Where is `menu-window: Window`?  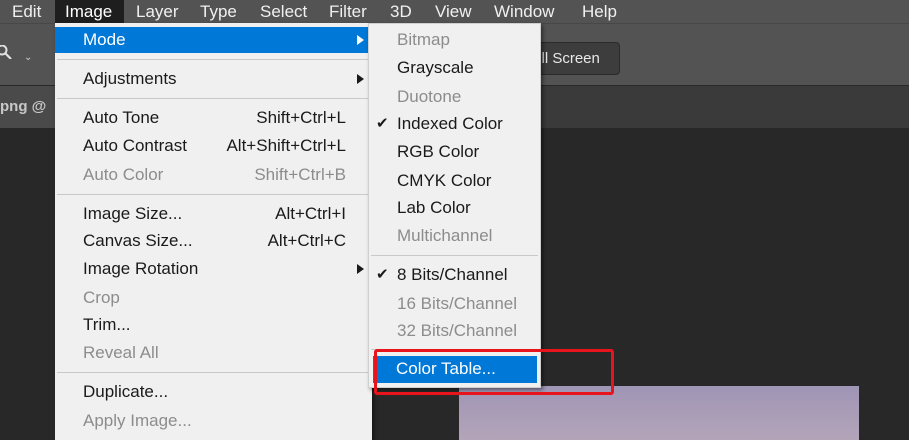 menu-window: Window is located at coordinates (524, 11).